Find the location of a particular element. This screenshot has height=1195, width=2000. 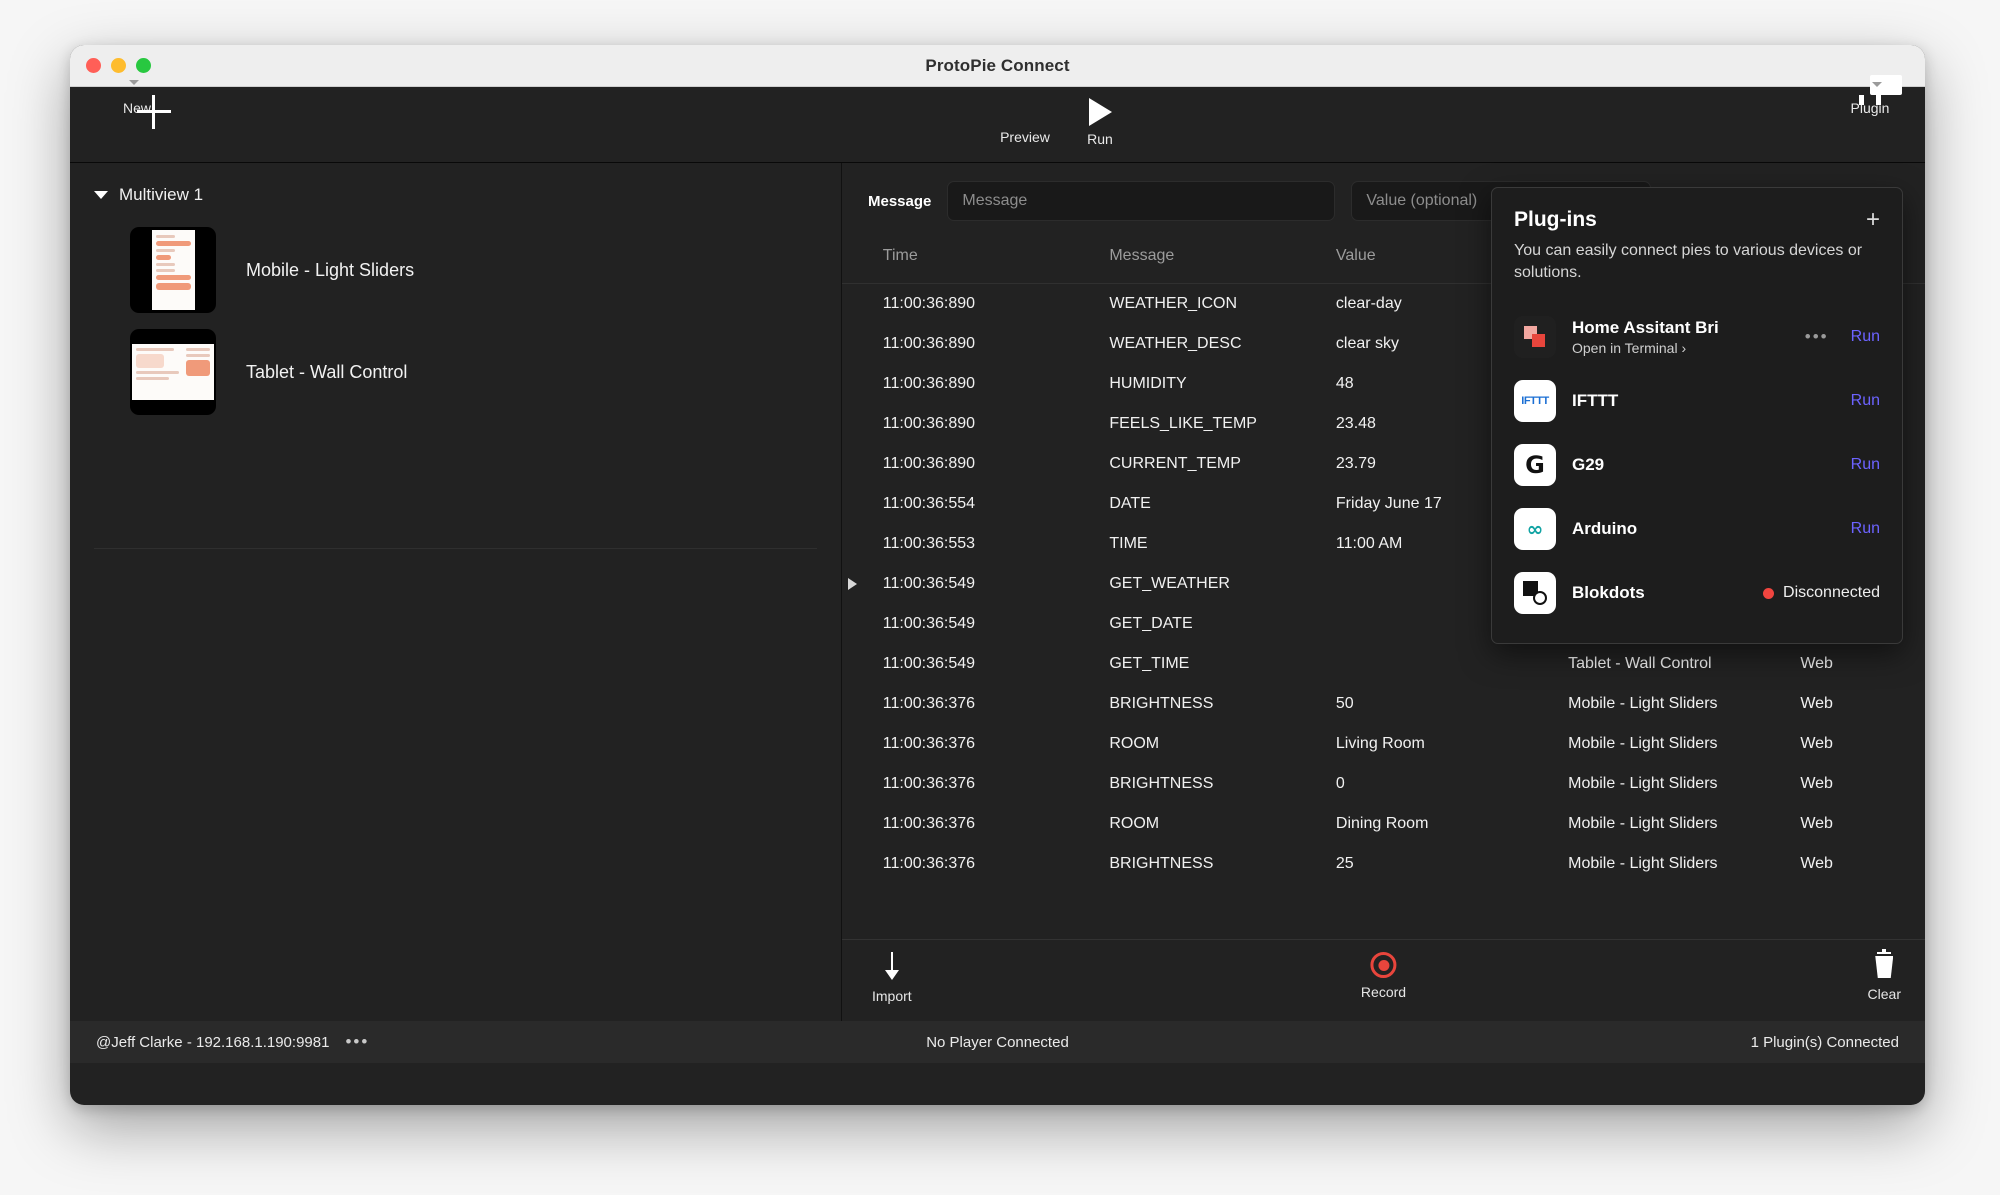

plugin-row: IFTTT IFTTT Run is located at coordinates (1697, 401).